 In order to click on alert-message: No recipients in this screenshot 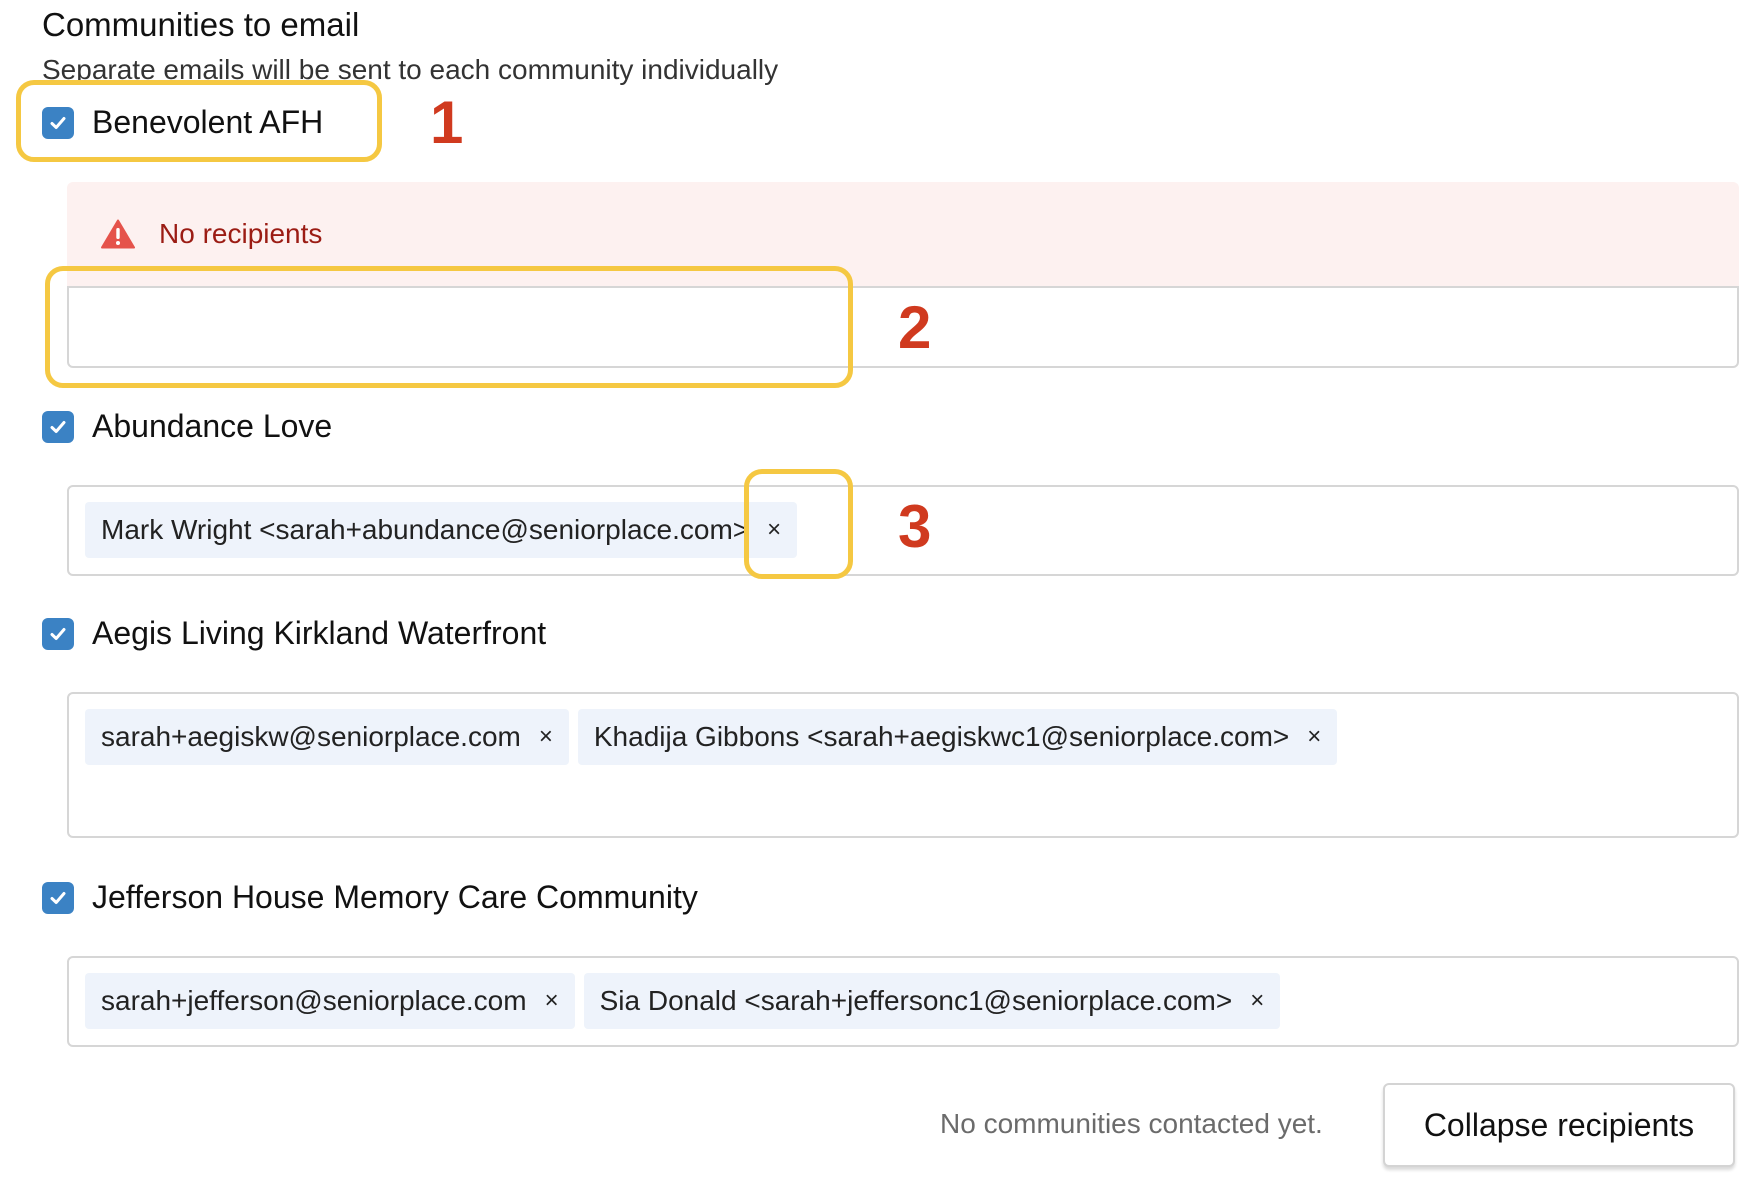, I will do `click(241, 233)`.